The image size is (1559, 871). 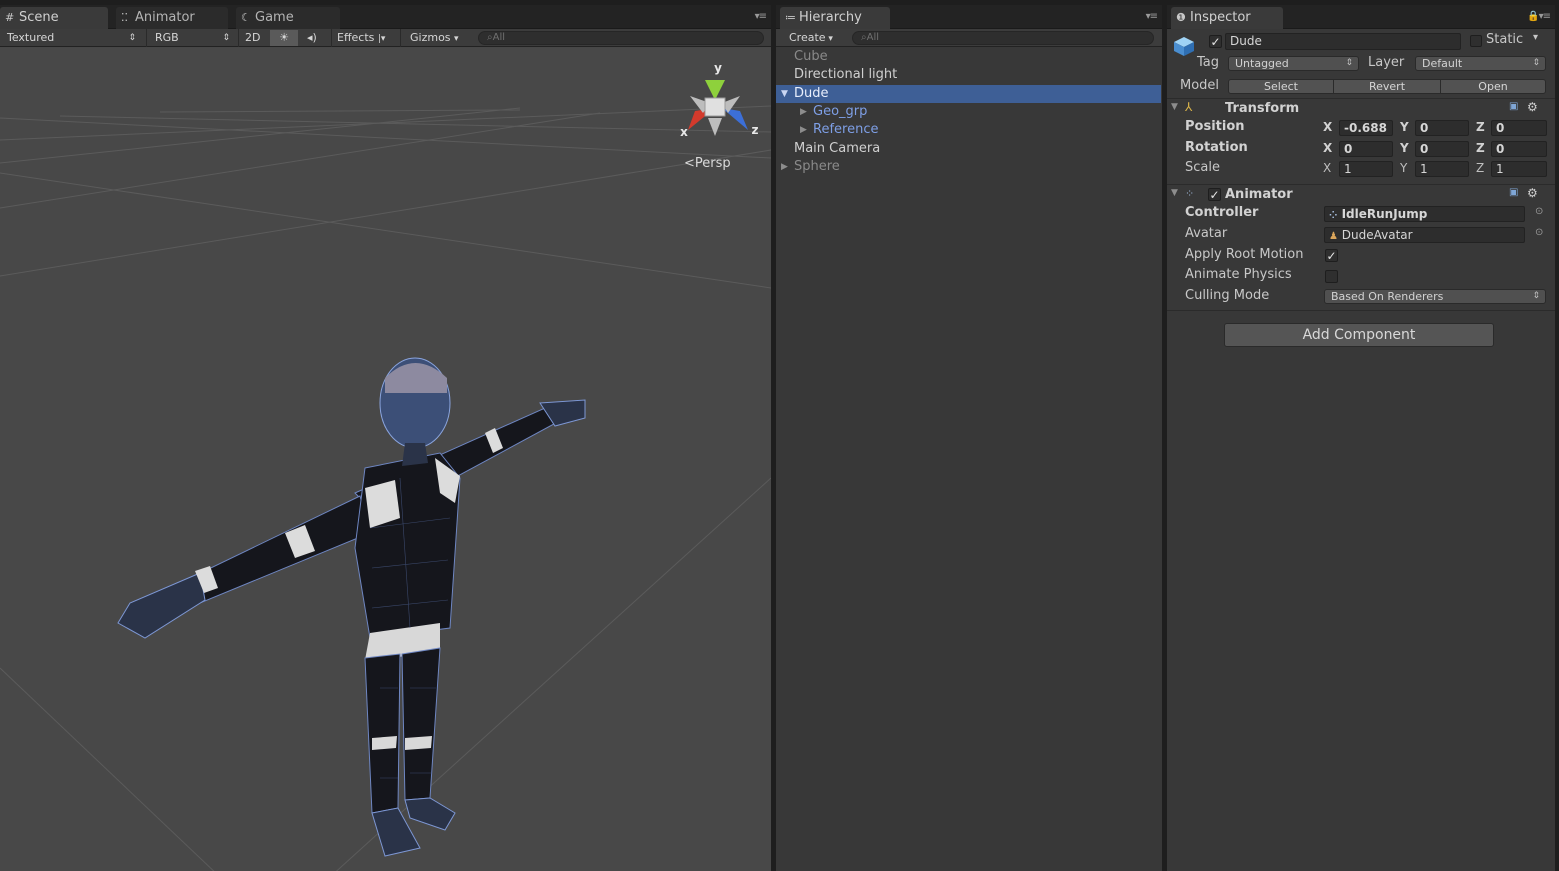 I want to click on static-dropdown-icon: ▾, so click(x=1535, y=37).